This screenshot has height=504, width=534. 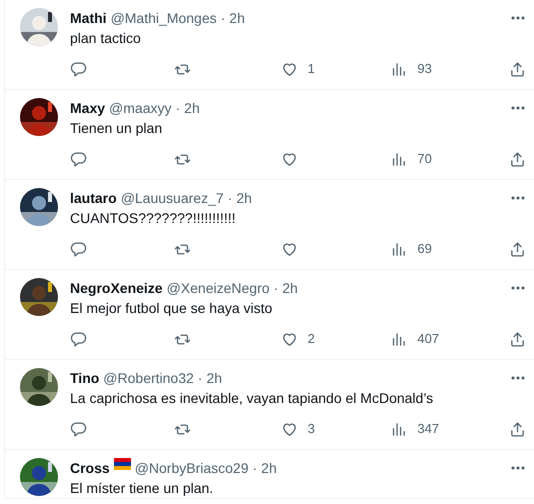 I want to click on like-count: 3, so click(x=311, y=429).